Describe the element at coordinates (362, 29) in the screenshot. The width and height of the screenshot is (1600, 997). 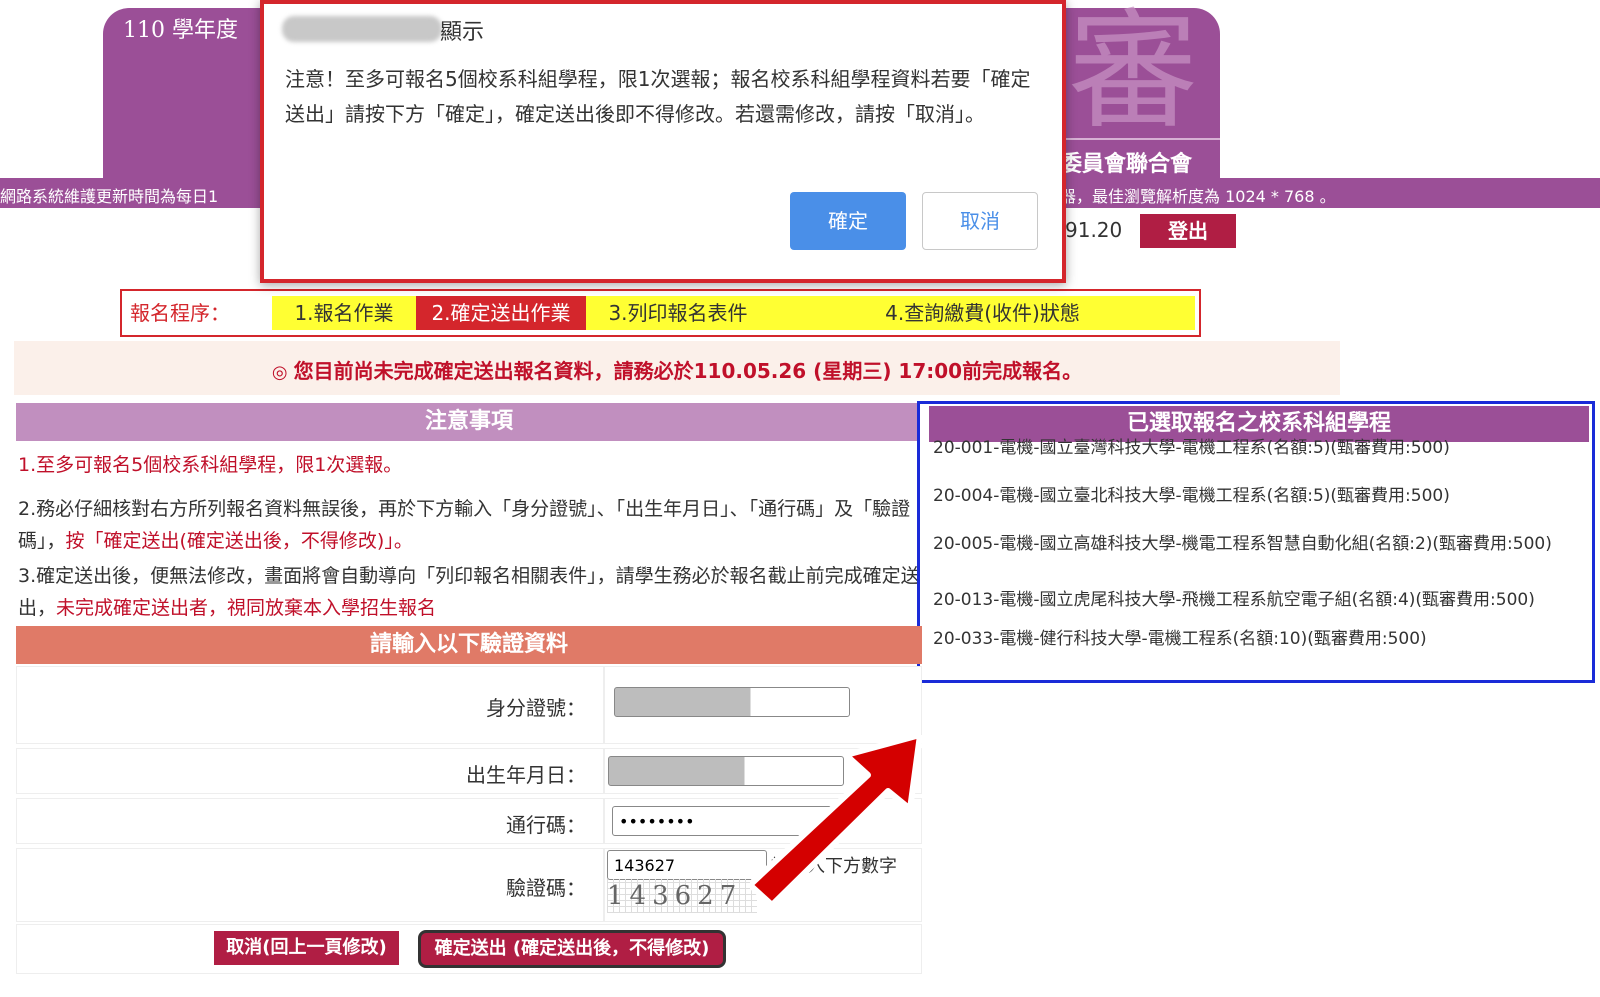
I see `dialog-origin-blurred` at that location.